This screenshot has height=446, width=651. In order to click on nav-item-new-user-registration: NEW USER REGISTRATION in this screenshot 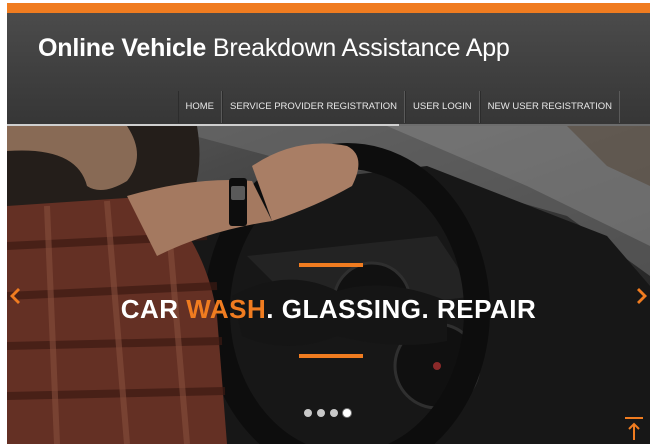, I will do `click(549, 107)`.